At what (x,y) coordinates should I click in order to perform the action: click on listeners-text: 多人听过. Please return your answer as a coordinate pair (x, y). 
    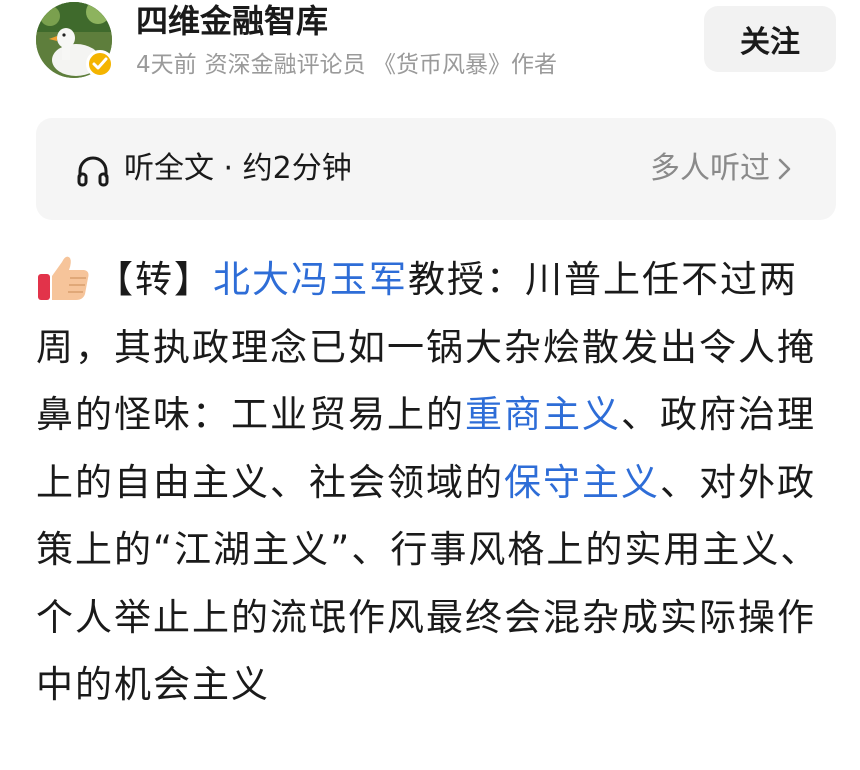
    Looking at the image, I should click on (710, 168).